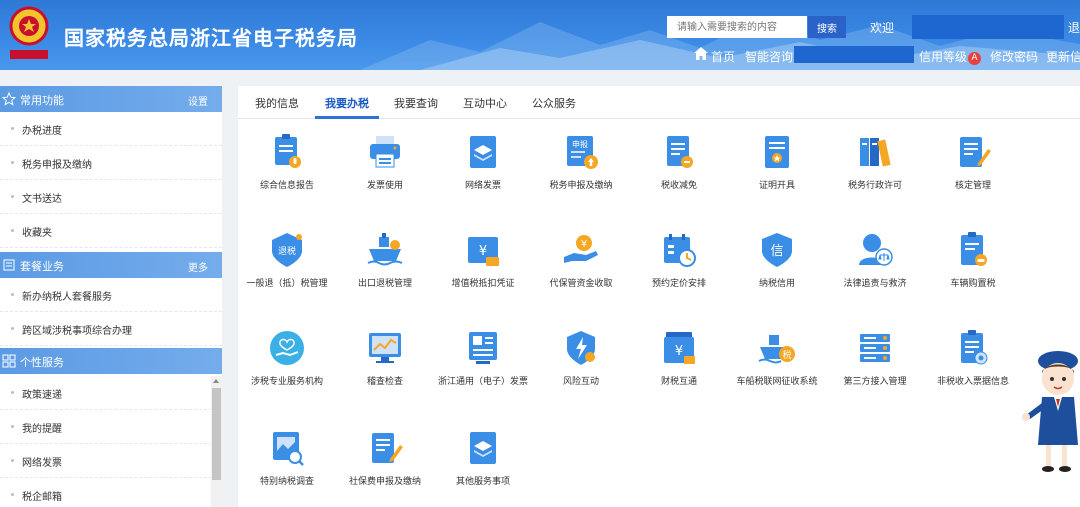 The width and height of the screenshot is (1080, 507). What do you see at coordinates (385, 468) in the screenshot?
I see `tile-social-security: 社保费申报及缴纳` at bounding box center [385, 468].